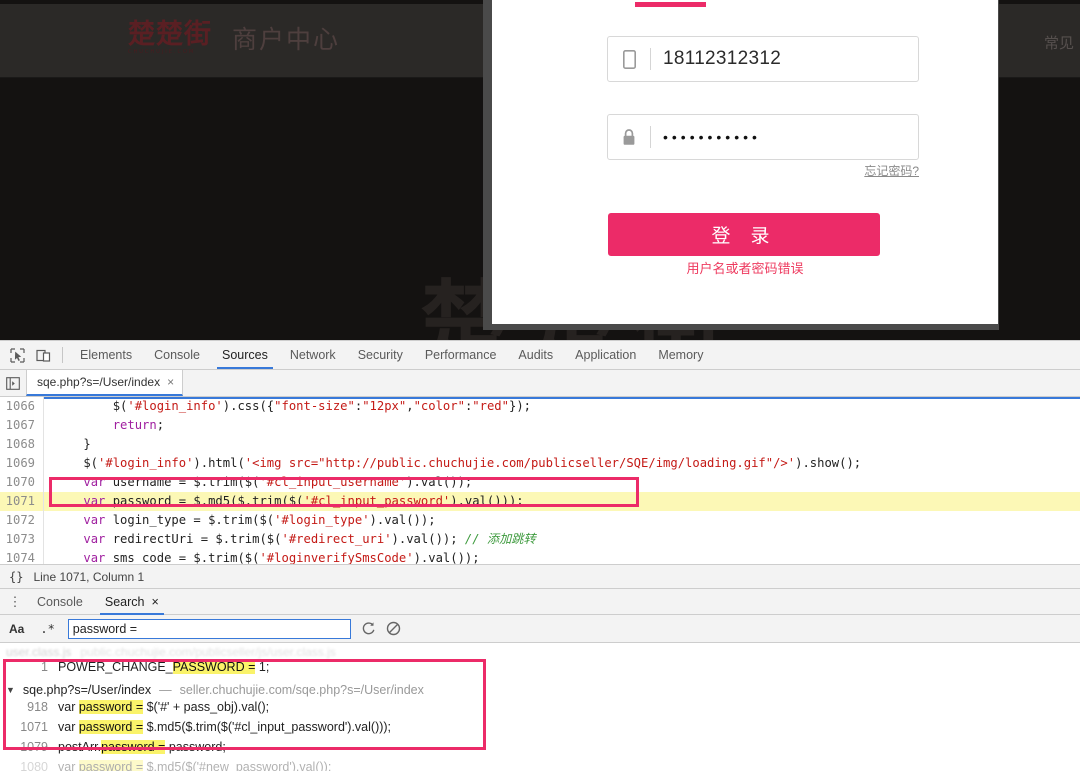 The width and height of the screenshot is (1080, 780). I want to click on line-number: 1070, so click(22, 482).